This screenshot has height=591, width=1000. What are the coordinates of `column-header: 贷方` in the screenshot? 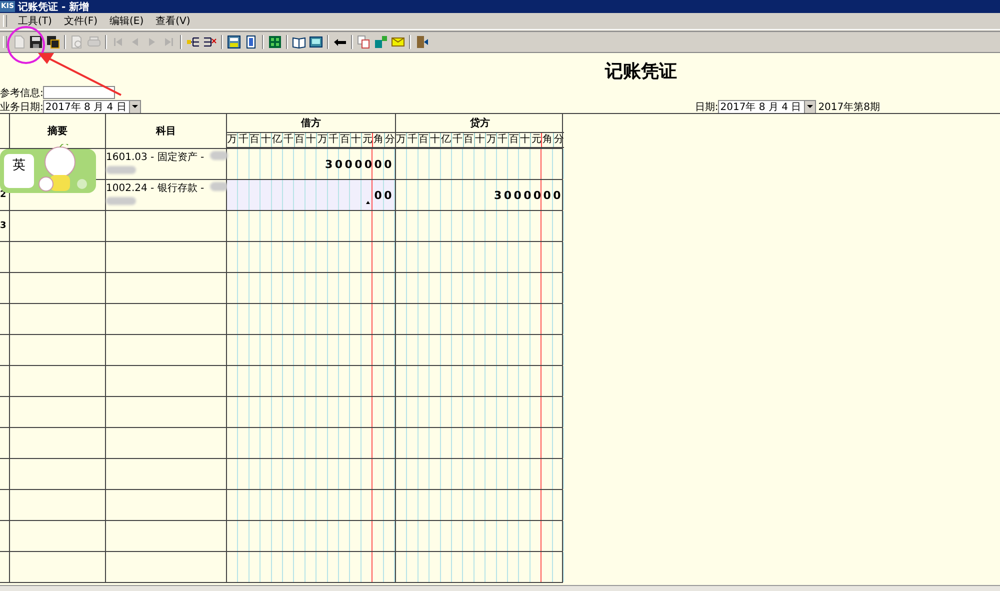 It's located at (480, 123).